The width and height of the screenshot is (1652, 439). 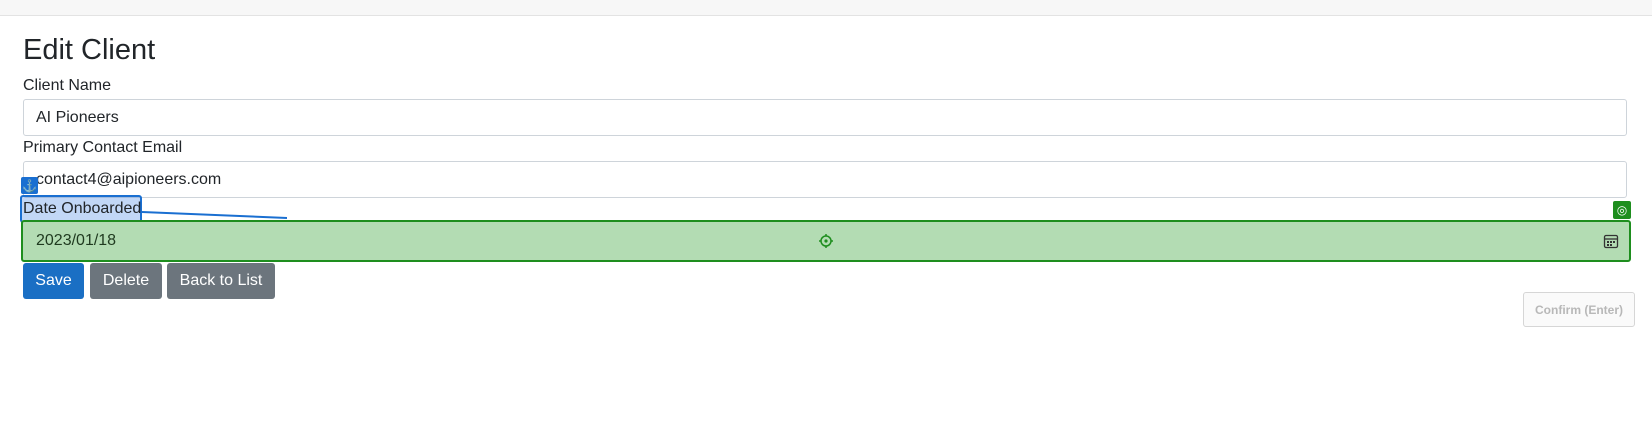 What do you see at coordinates (89, 50) in the screenshot?
I see `page-title: Edit Client` at bounding box center [89, 50].